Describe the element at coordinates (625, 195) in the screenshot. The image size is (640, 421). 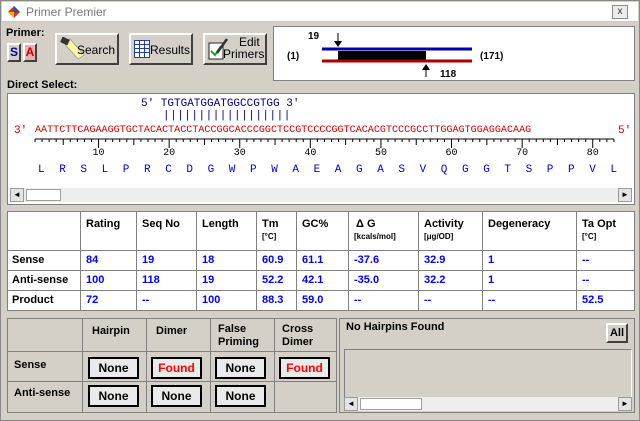
I see `scroll-right-arrow-icon: ►` at that location.